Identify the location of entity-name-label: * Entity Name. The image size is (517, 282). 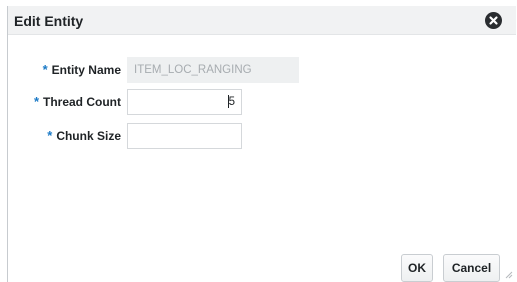
(82, 70).